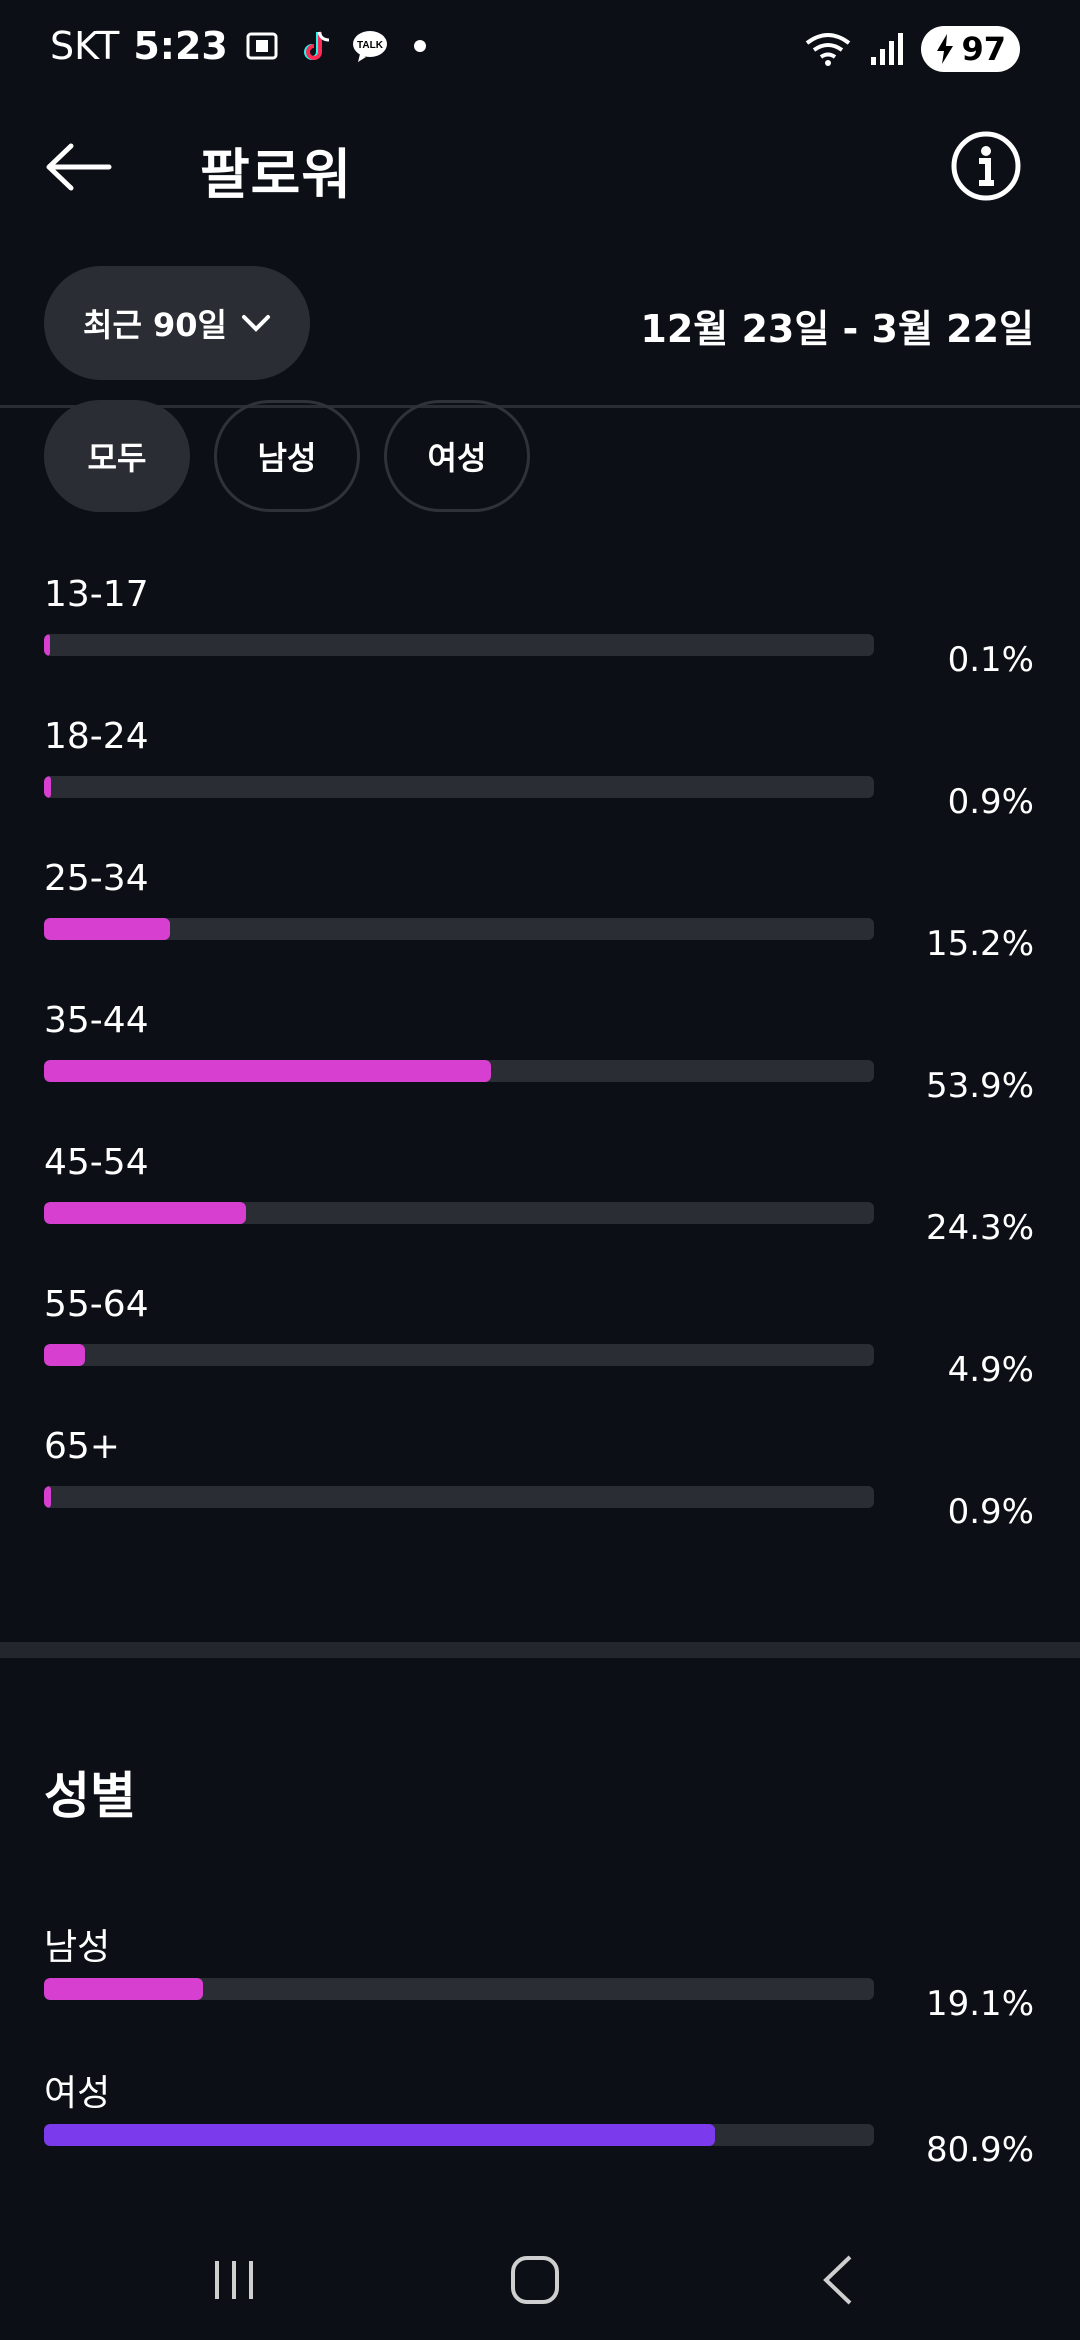 The width and height of the screenshot is (1080, 2340). What do you see at coordinates (539, 913) in the screenshot?
I see `age-group-row: 25-34 15.2%` at bounding box center [539, 913].